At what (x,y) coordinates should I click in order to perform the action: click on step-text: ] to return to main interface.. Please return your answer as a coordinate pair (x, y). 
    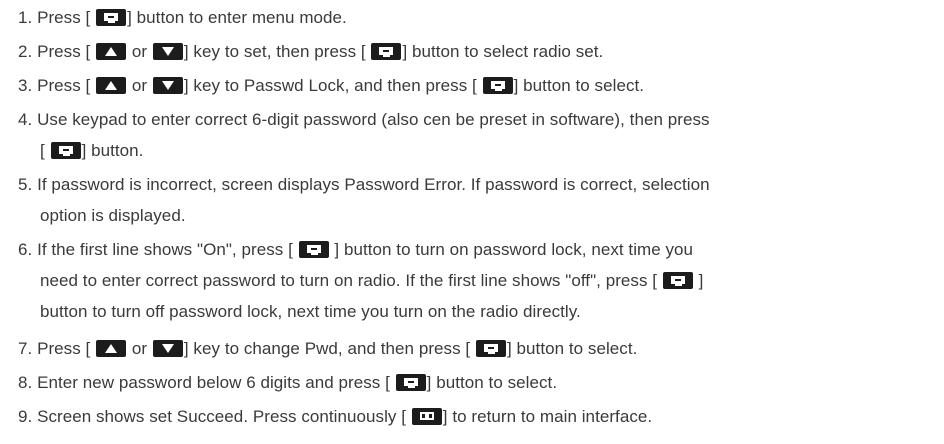
    Looking at the image, I should click on (547, 416).